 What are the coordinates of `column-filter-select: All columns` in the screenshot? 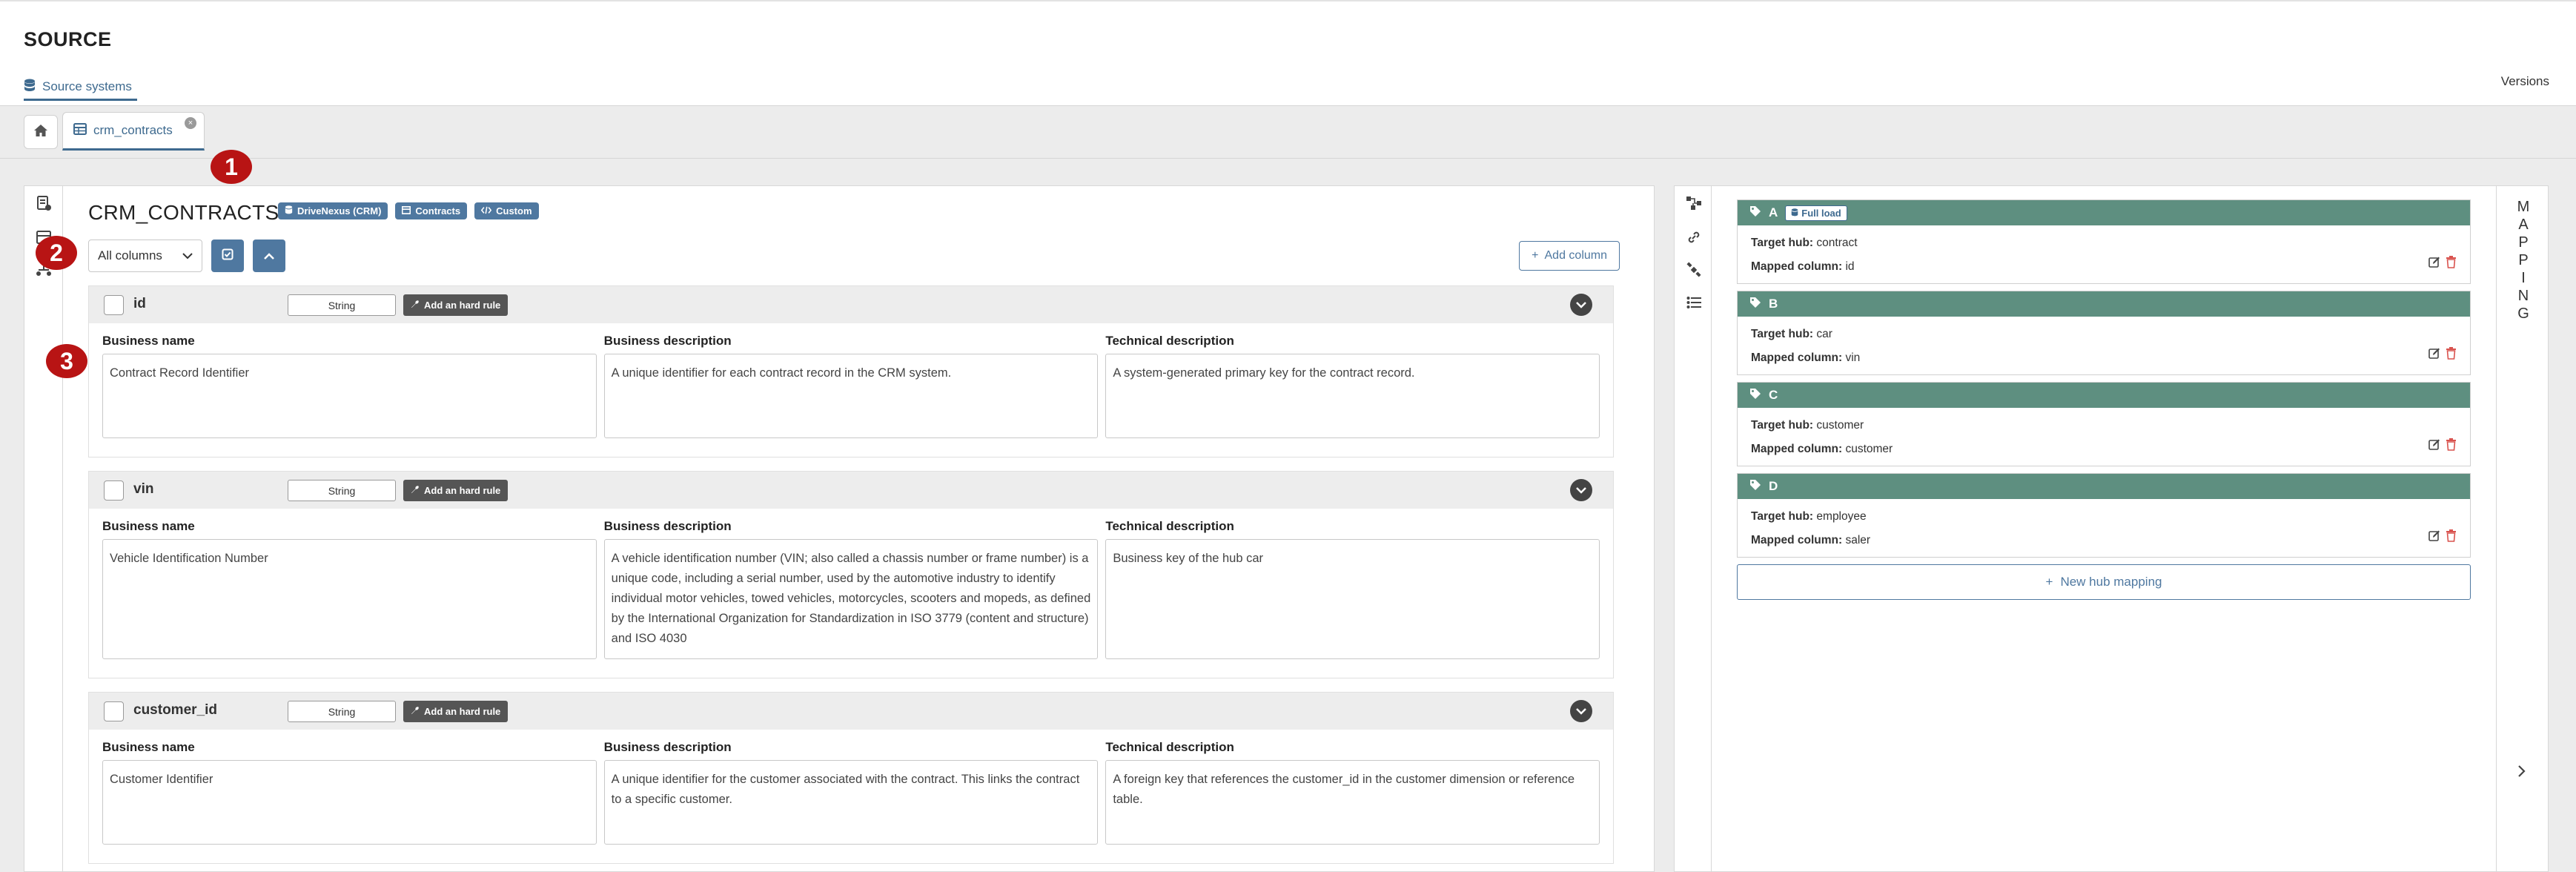 It's located at (145, 256).